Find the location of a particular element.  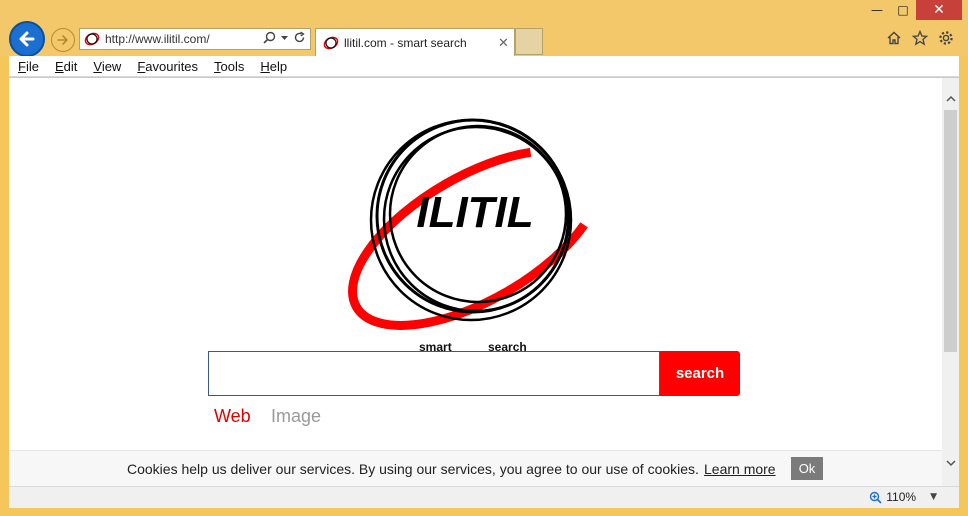

arrow-left-icon is located at coordinates (27, 39).